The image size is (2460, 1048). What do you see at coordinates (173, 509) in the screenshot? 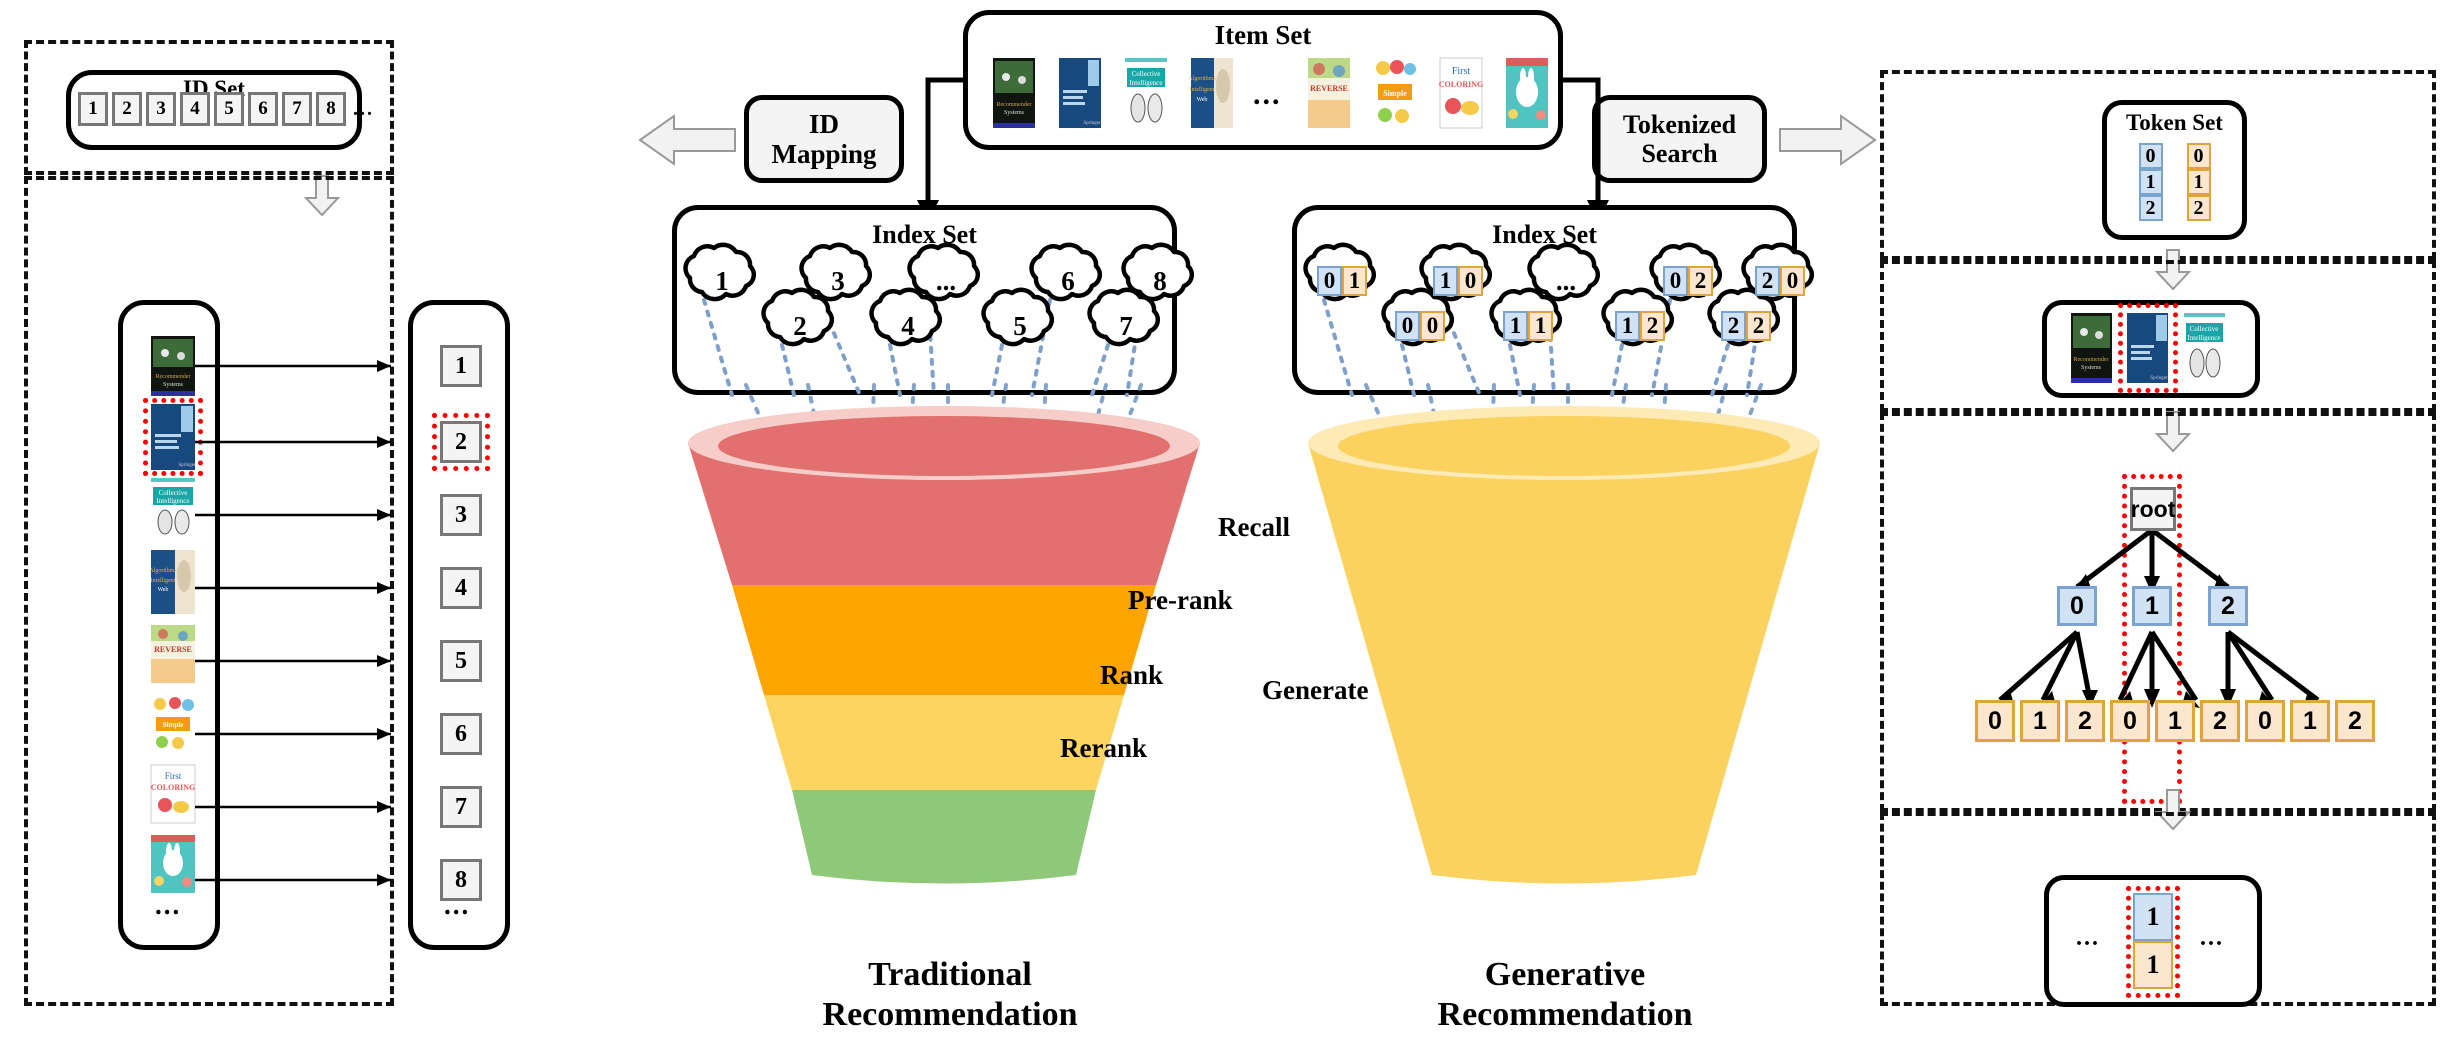
I see `mapping-book-collective-intelligence: Collective Intelligence` at bounding box center [173, 509].